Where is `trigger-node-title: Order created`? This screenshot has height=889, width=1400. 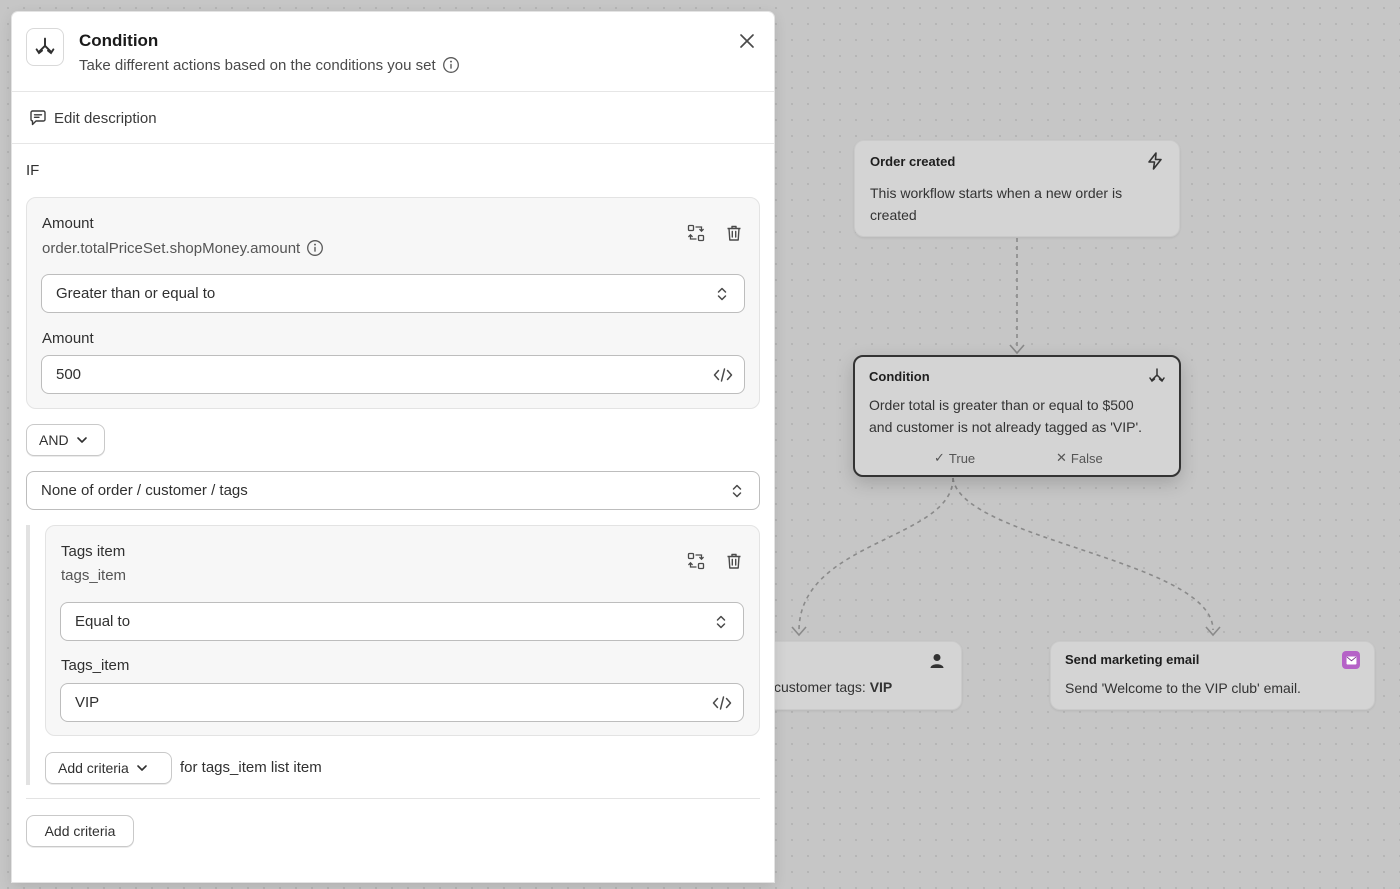 trigger-node-title: Order created is located at coordinates (913, 161).